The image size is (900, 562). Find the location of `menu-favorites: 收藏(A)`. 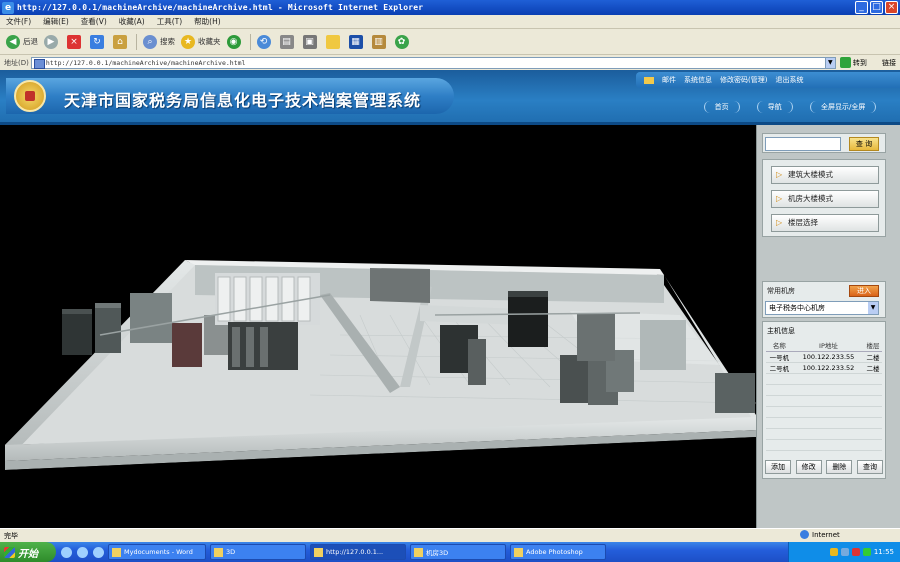

menu-favorites: 收藏(A) is located at coordinates (132, 21).